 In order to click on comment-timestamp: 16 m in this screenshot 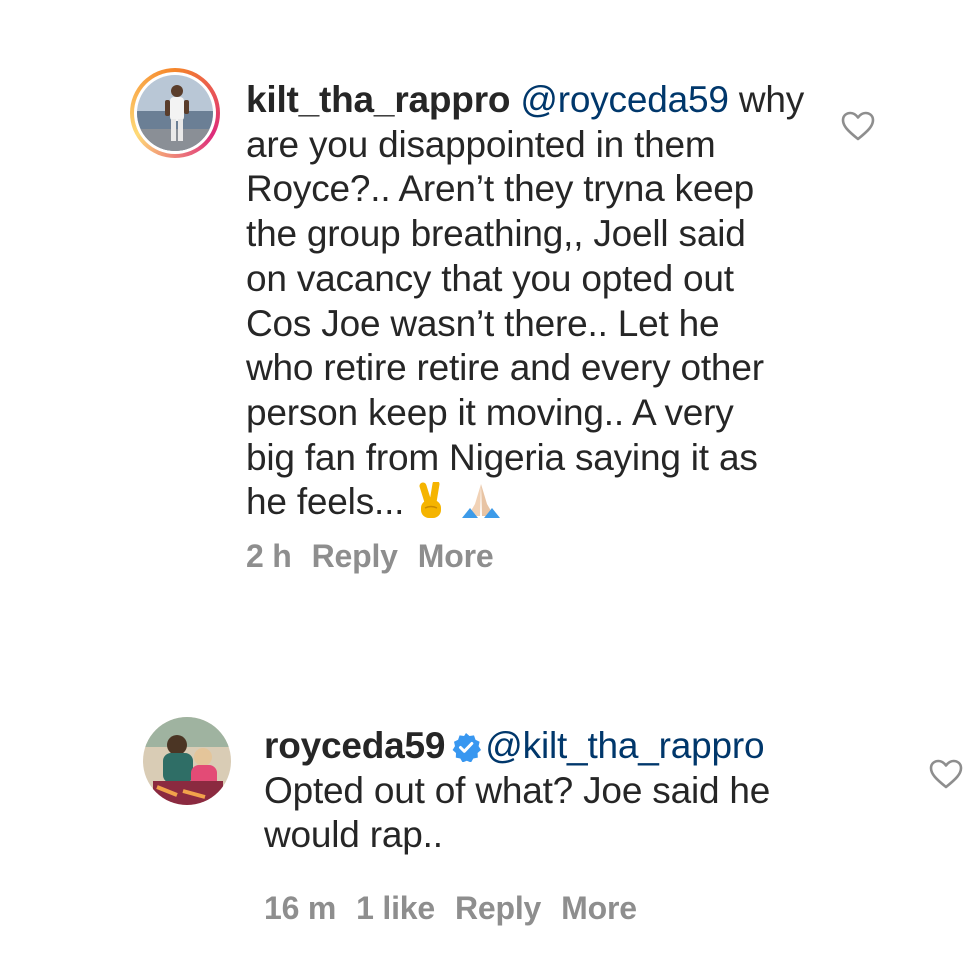, I will do `click(300, 908)`.